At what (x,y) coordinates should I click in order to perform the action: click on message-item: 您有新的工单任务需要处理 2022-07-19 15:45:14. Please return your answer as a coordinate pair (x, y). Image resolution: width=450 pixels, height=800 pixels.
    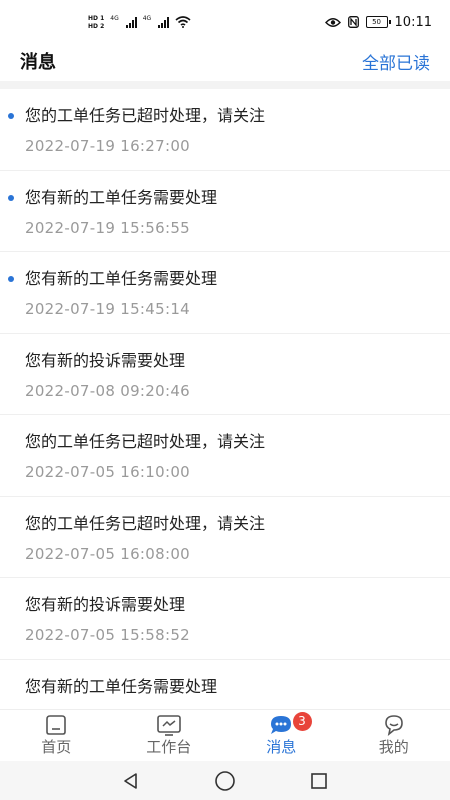
    Looking at the image, I should click on (225, 293).